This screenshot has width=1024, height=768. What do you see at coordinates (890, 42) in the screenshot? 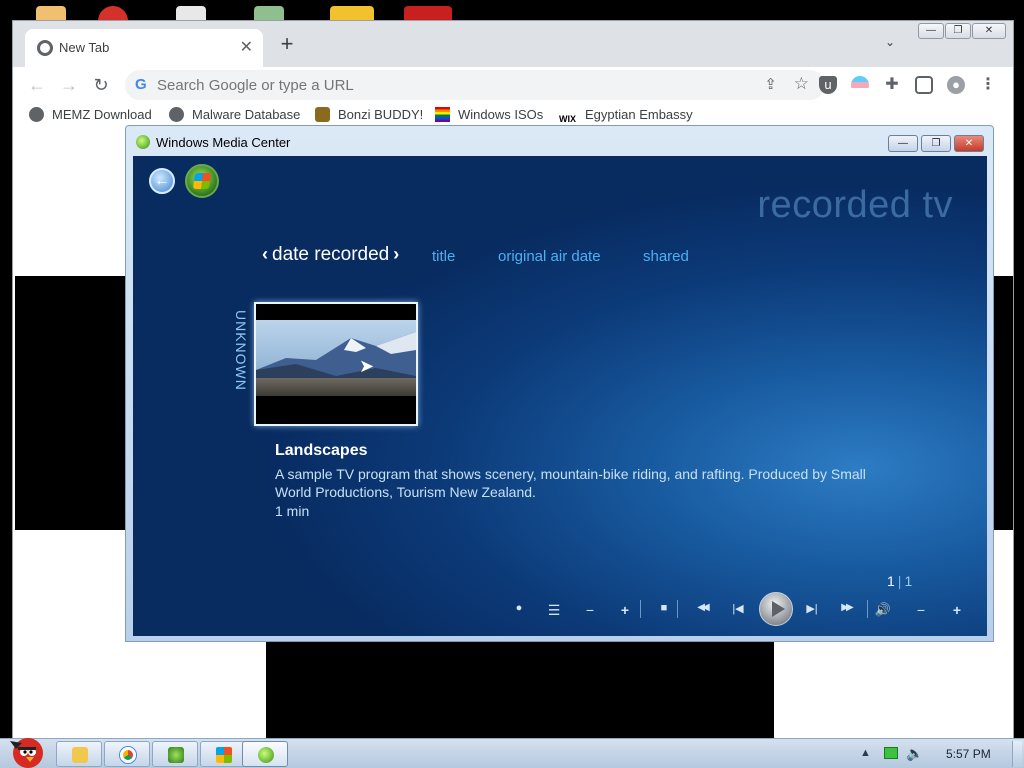
I see `tab-search-chevron-icon: ⌄` at bounding box center [890, 42].